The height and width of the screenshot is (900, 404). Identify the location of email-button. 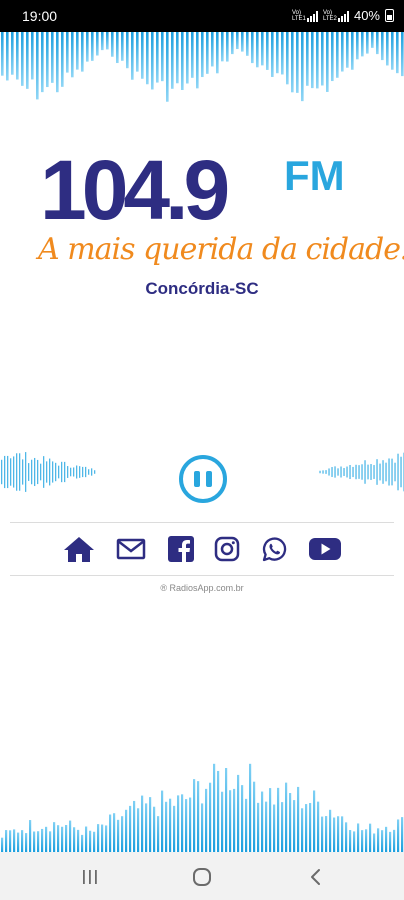
(131, 549).